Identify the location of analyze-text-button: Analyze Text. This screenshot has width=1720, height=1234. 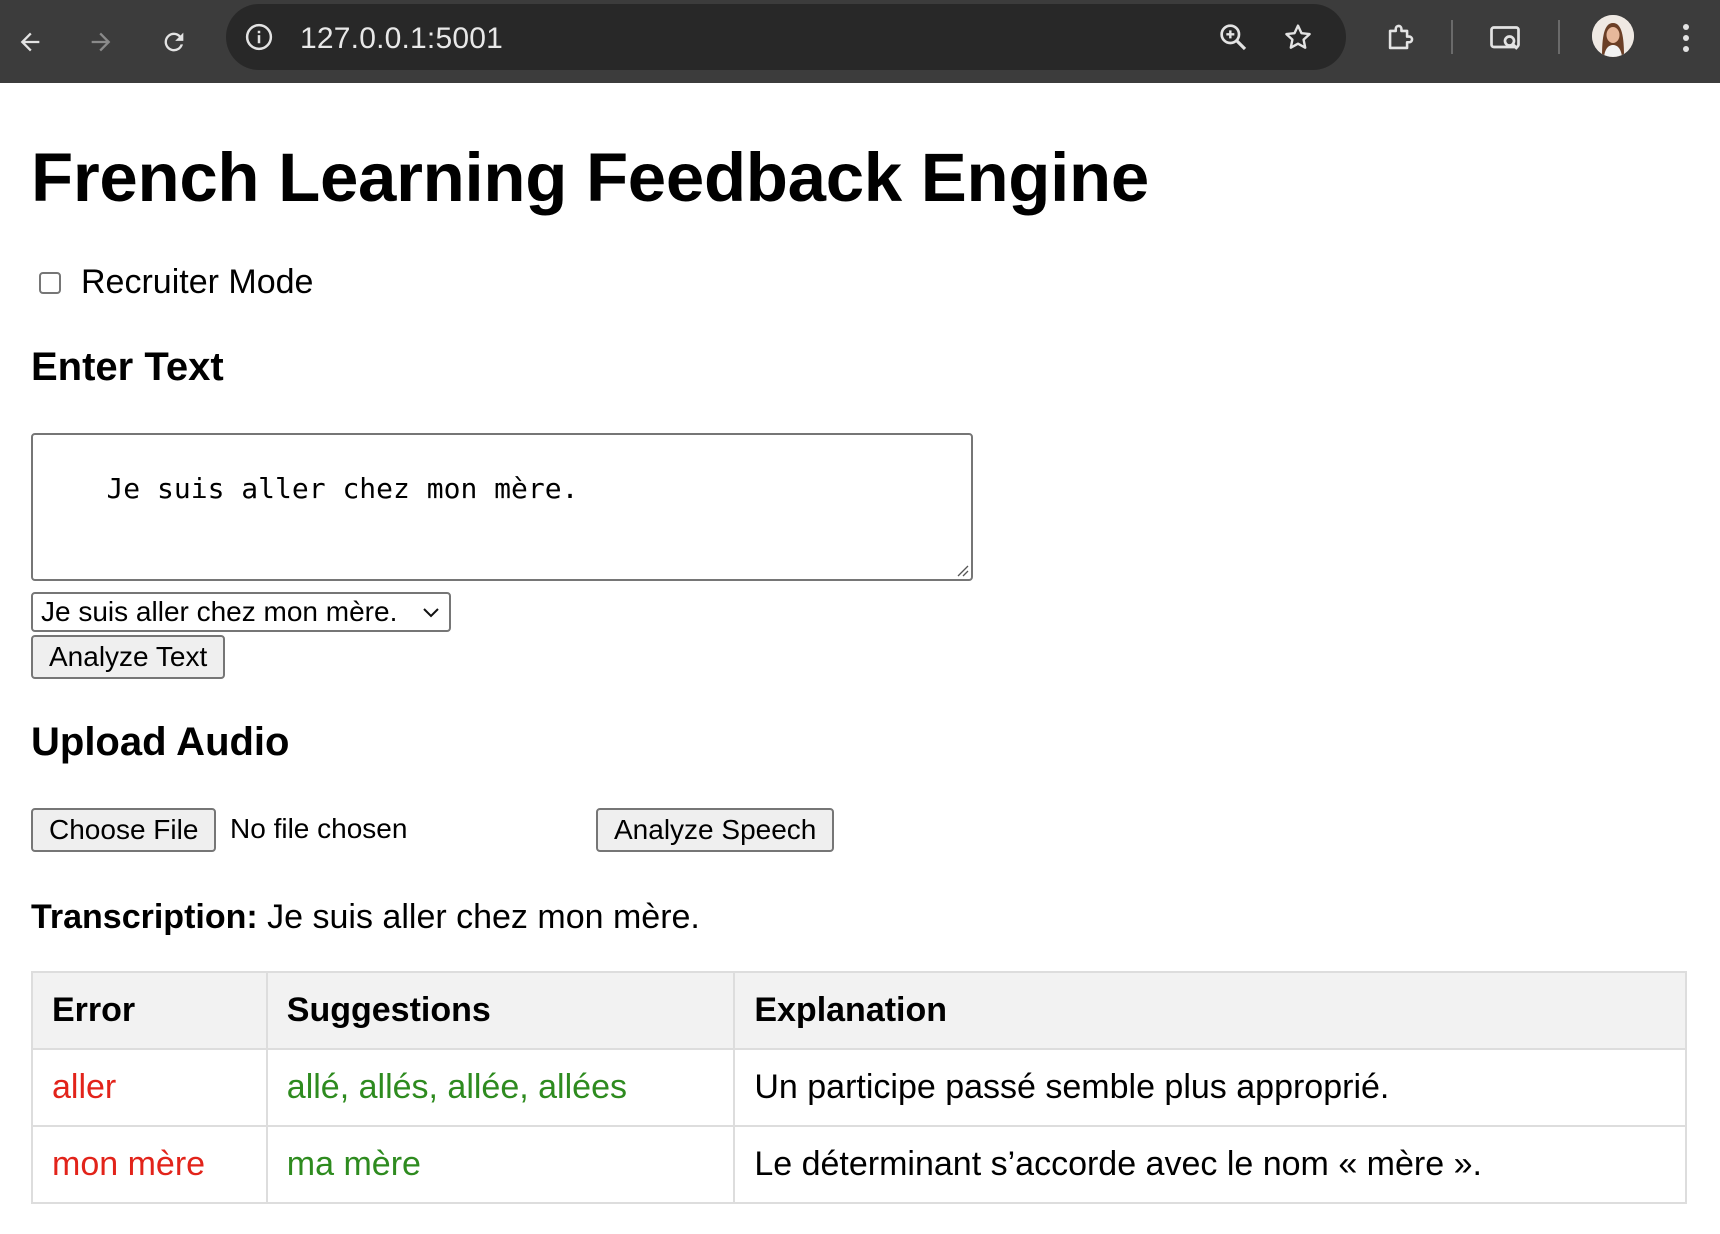
(128, 657).